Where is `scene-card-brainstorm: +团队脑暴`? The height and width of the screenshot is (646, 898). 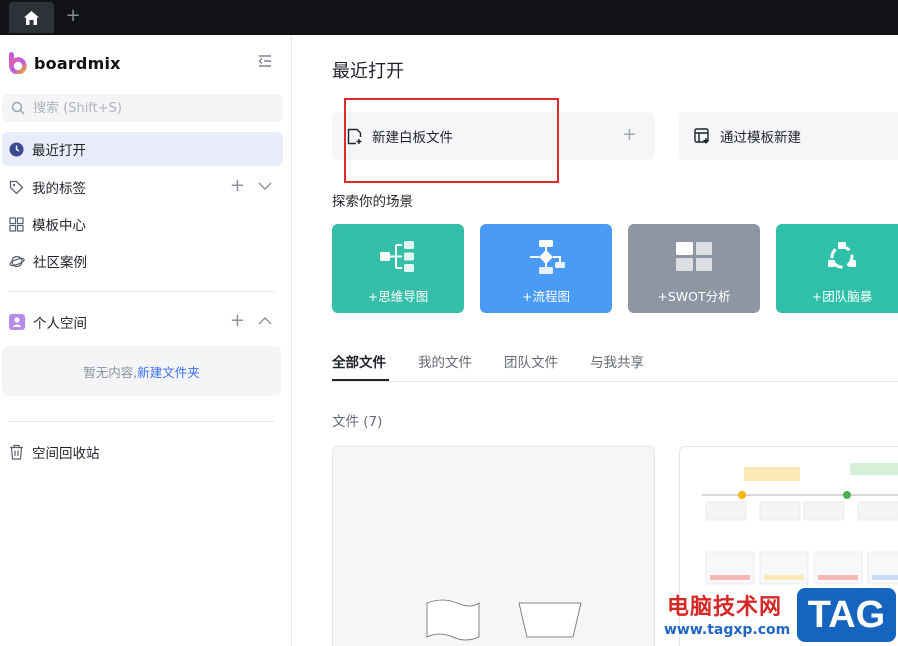
scene-card-brainstorm: +团队脑暴 is located at coordinates (837, 268).